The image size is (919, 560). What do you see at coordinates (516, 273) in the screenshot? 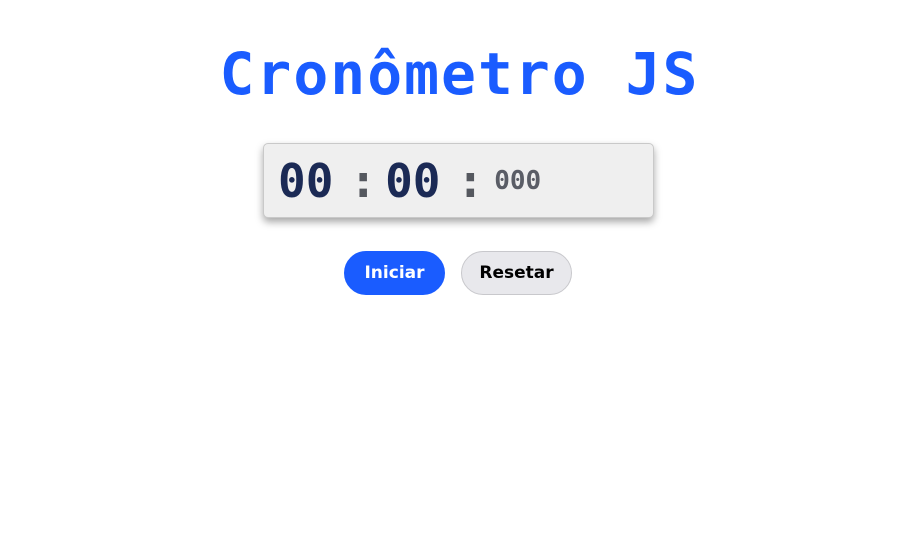
I see `reset-button: Resetar` at bounding box center [516, 273].